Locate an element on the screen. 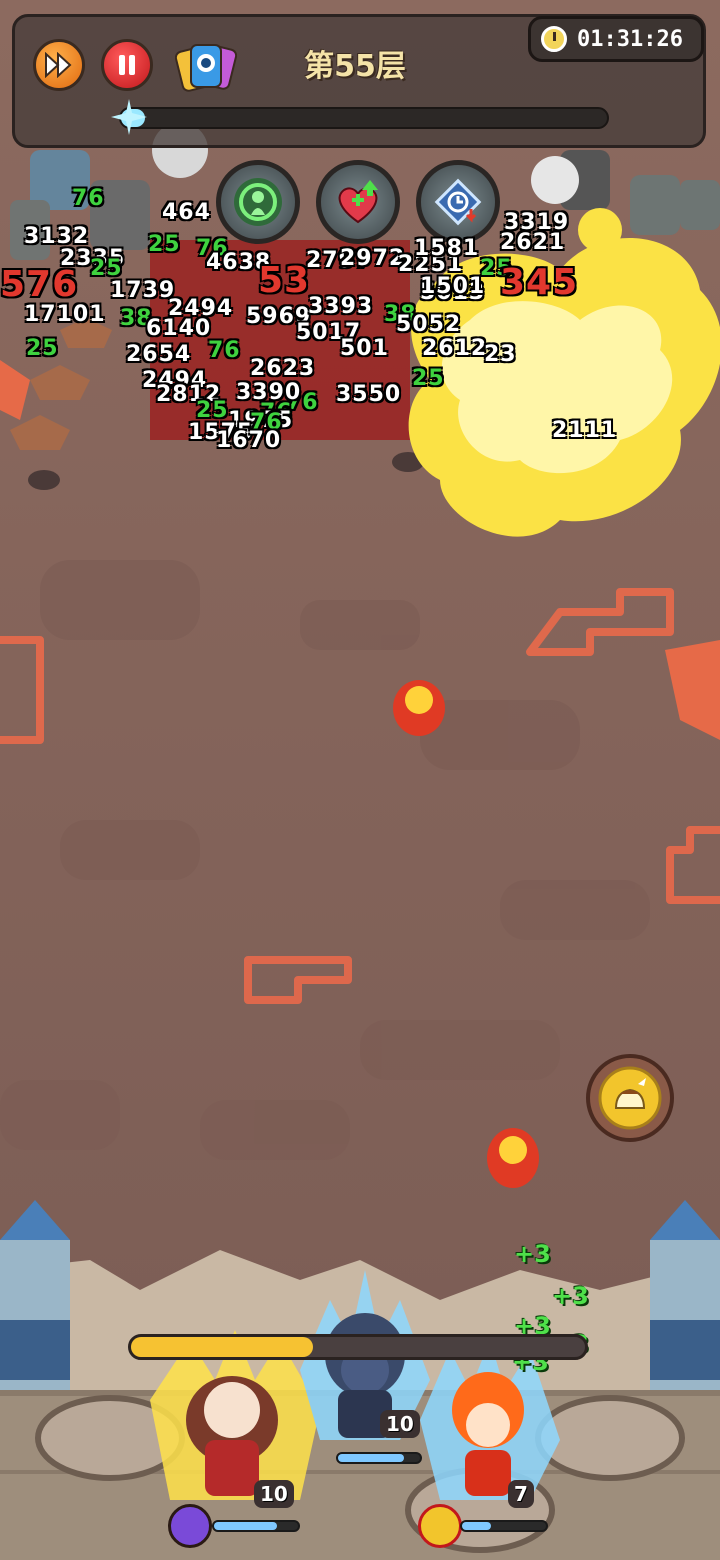 The image size is (720, 1560). damage-number: 345 is located at coordinates (539, 282).